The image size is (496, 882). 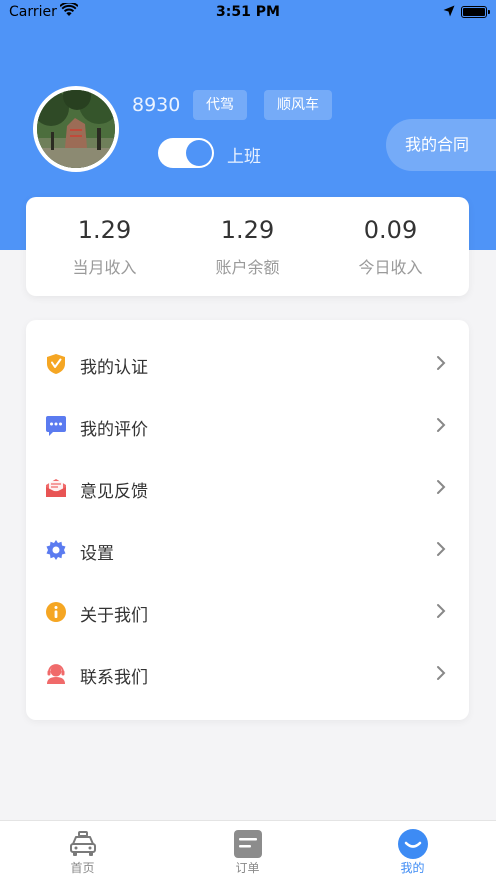 I want to click on stat-today-income: 0.09 今日收入, so click(x=390, y=237).